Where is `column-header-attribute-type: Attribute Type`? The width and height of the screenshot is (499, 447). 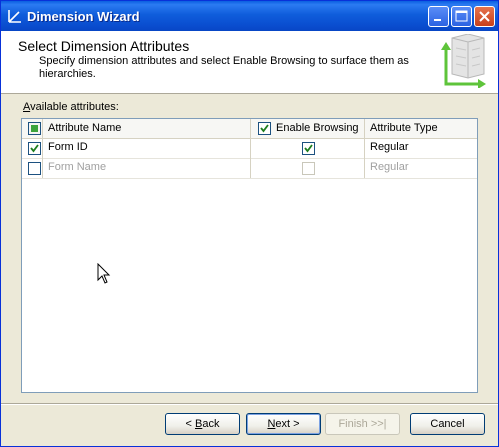 column-header-attribute-type: Attribute Type is located at coordinates (420, 128).